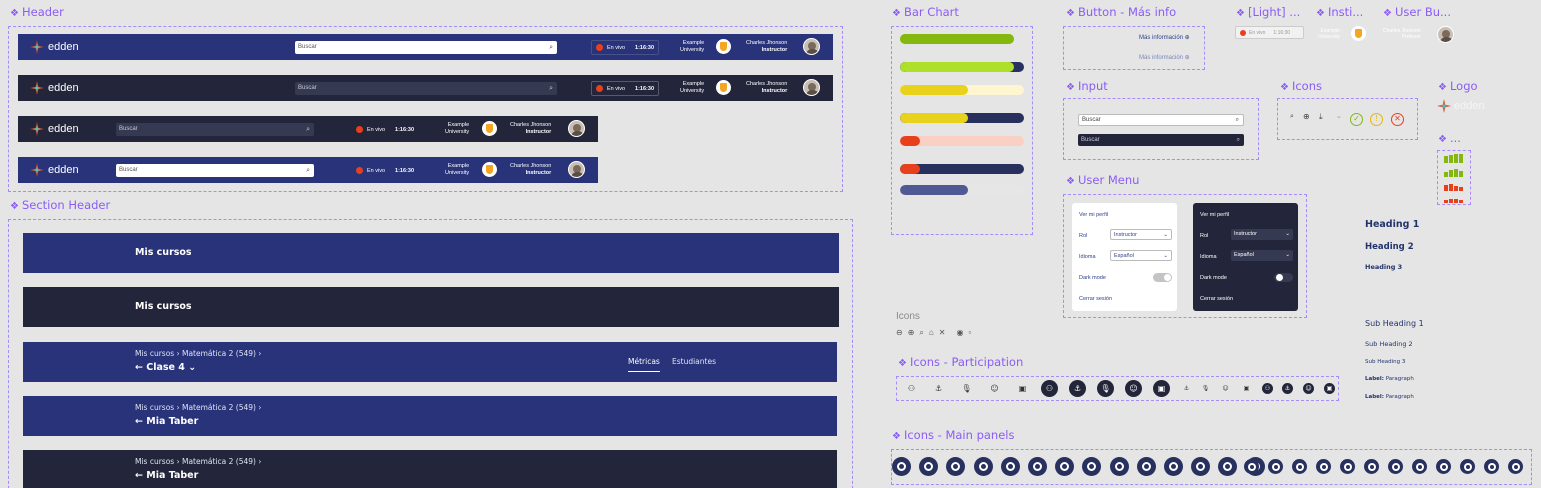 This screenshot has height=488, width=1541. Describe the element at coordinates (1454, 172) in the screenshot. I see `signal-medium-icon` at that location.